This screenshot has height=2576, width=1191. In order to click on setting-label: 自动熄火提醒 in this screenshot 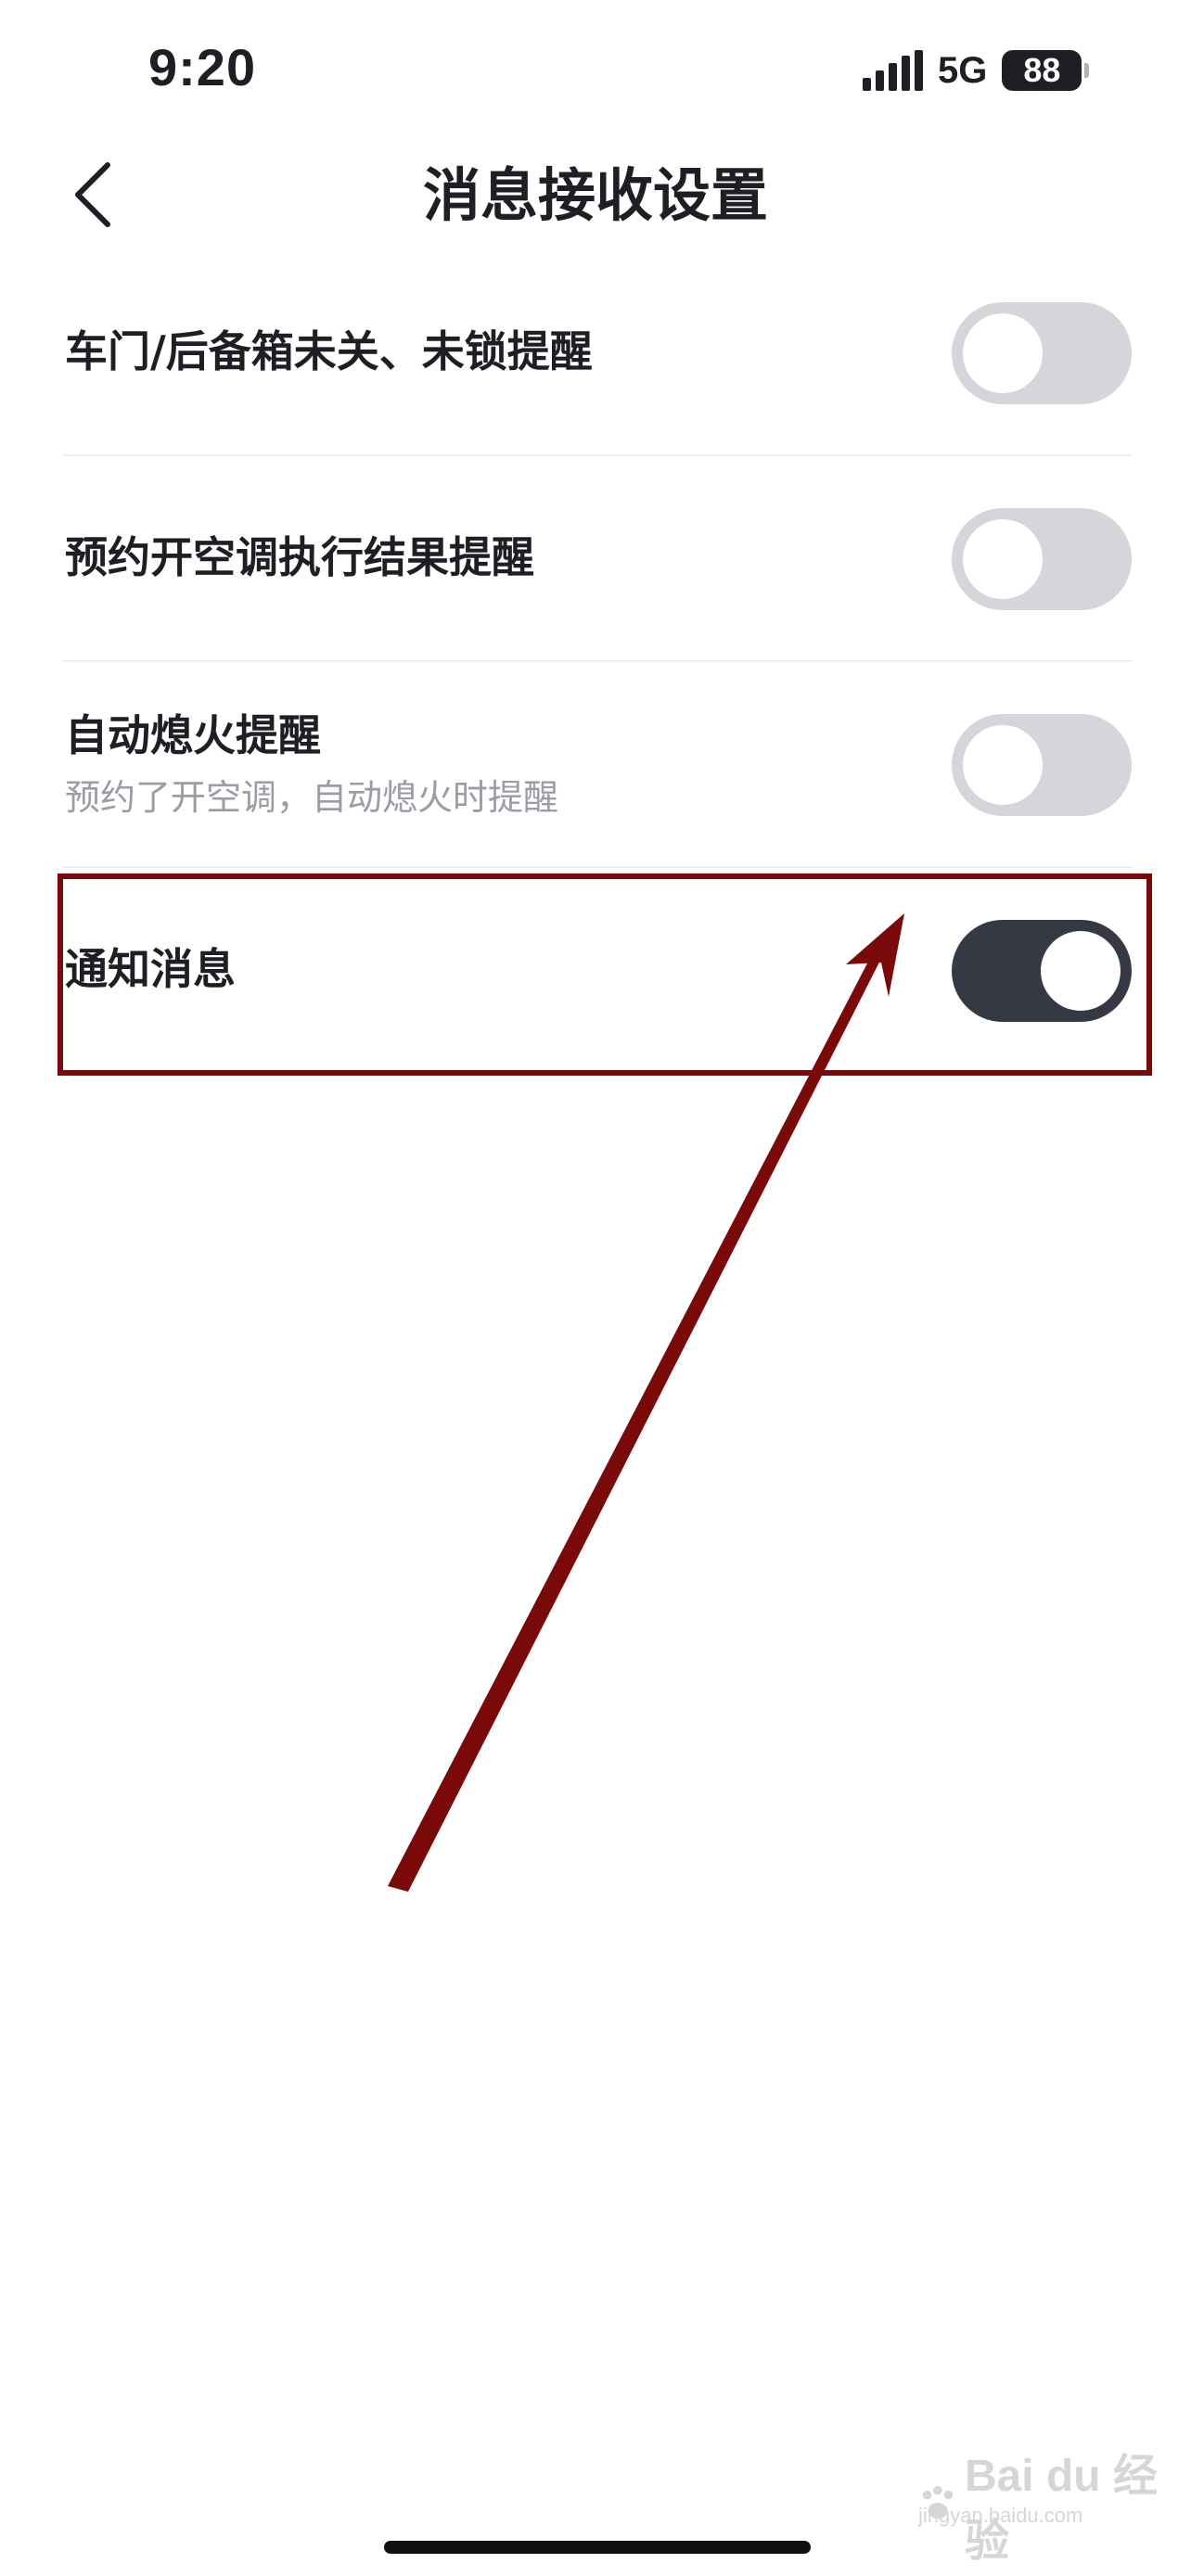, I will do `click(193, 734)`.